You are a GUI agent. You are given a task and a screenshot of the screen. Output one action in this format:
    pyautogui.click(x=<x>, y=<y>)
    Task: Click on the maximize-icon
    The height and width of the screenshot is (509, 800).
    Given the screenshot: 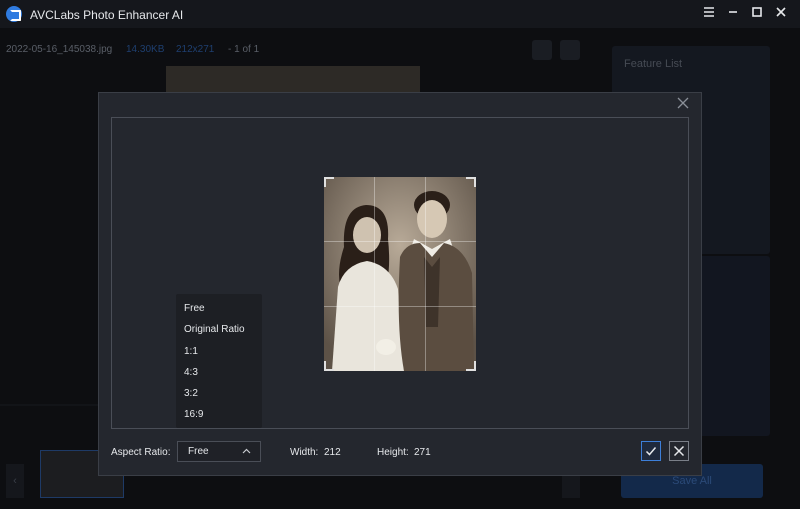 What is the action you would take?
    pyautogui.click(x=757, y=14)
    